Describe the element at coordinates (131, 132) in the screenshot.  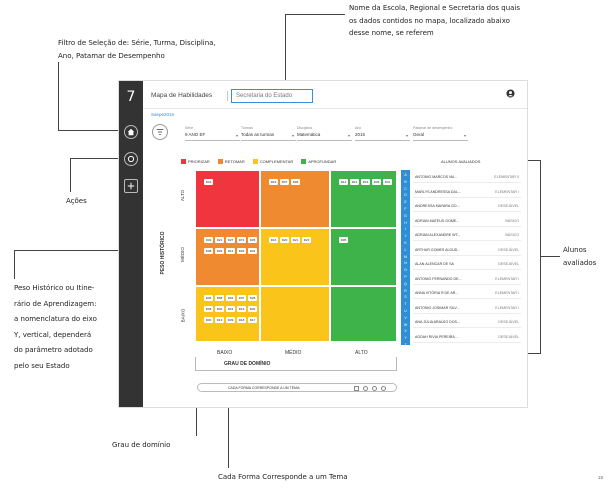
I see `home-button` at that location.